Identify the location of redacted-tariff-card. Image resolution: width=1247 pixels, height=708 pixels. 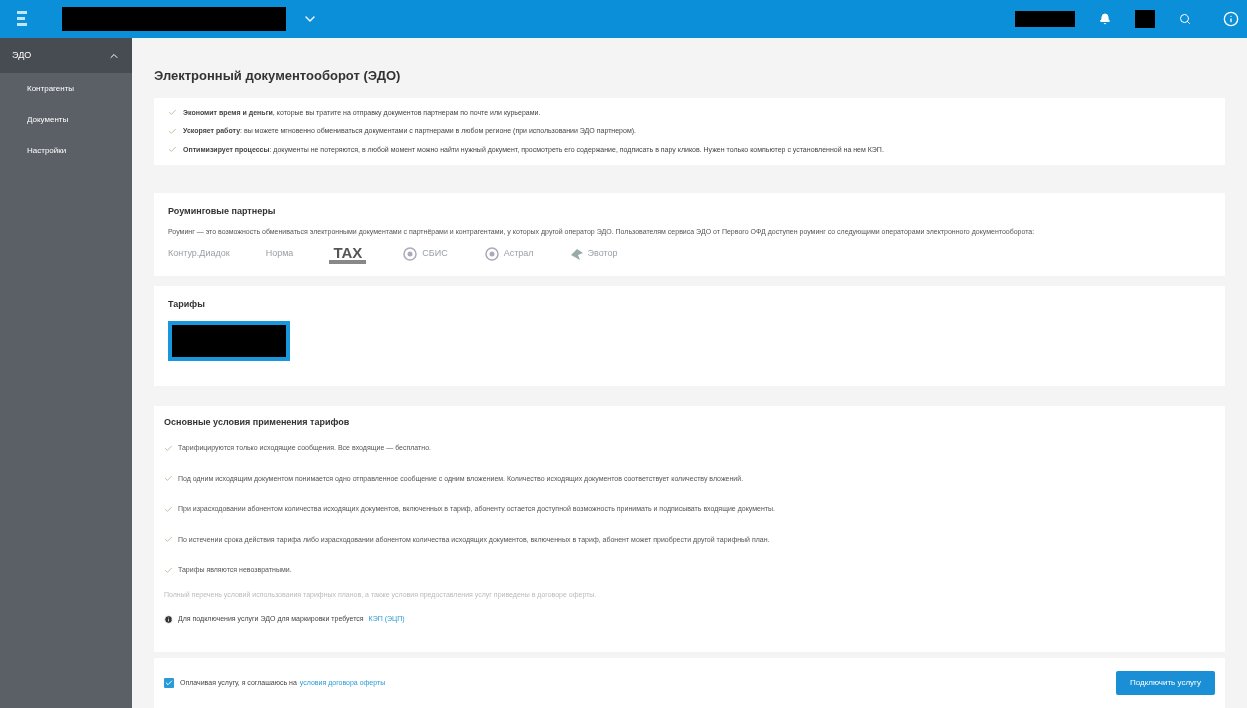
(229, 341).